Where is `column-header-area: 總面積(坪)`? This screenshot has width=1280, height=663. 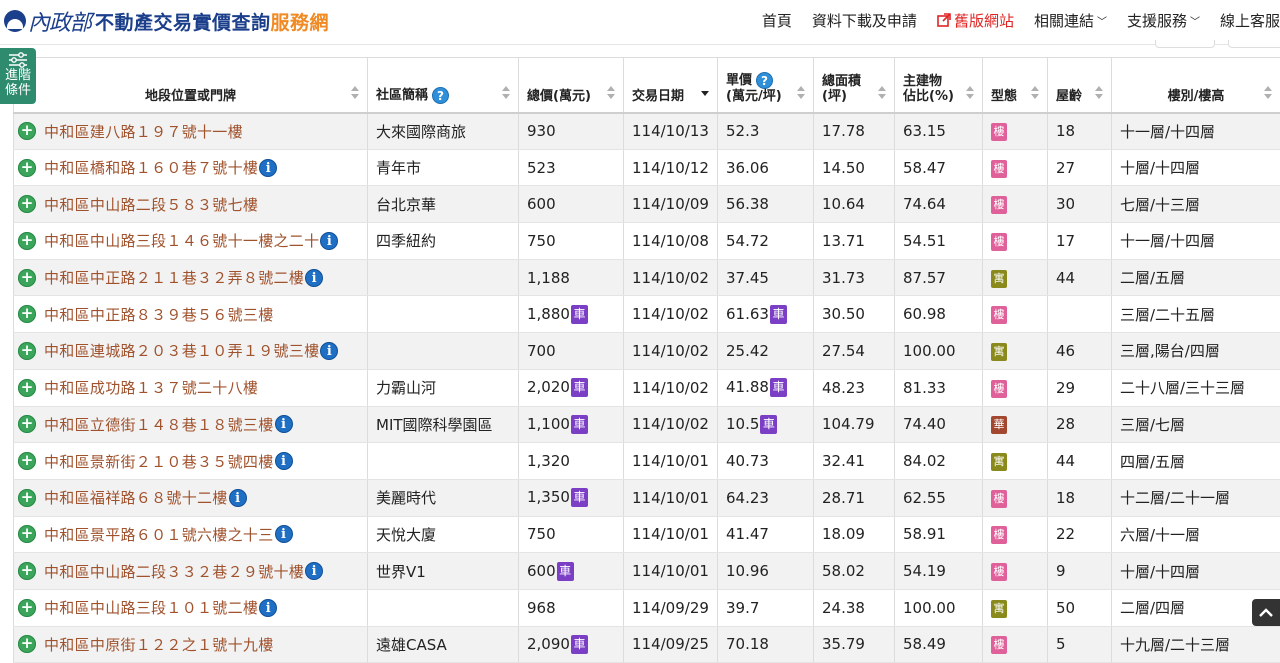 column-header-area: 總面積(坪) is located at coordinates (854, 85).